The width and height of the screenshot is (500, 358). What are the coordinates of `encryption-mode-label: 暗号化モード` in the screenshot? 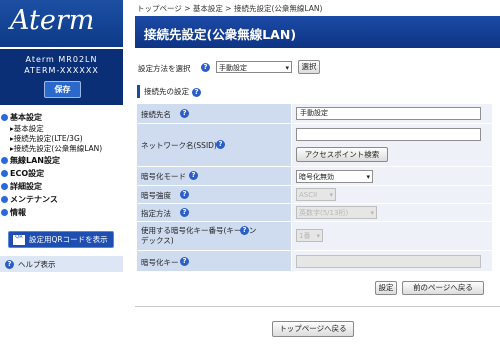 It's located at (163, 176).